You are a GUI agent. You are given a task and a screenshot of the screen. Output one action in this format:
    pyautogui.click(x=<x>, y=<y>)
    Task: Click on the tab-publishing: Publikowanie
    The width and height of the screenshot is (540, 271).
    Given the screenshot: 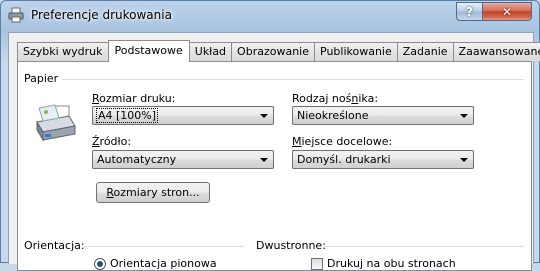 What is the action you would take?
    pyautogui.click(x=356, y=51)
    